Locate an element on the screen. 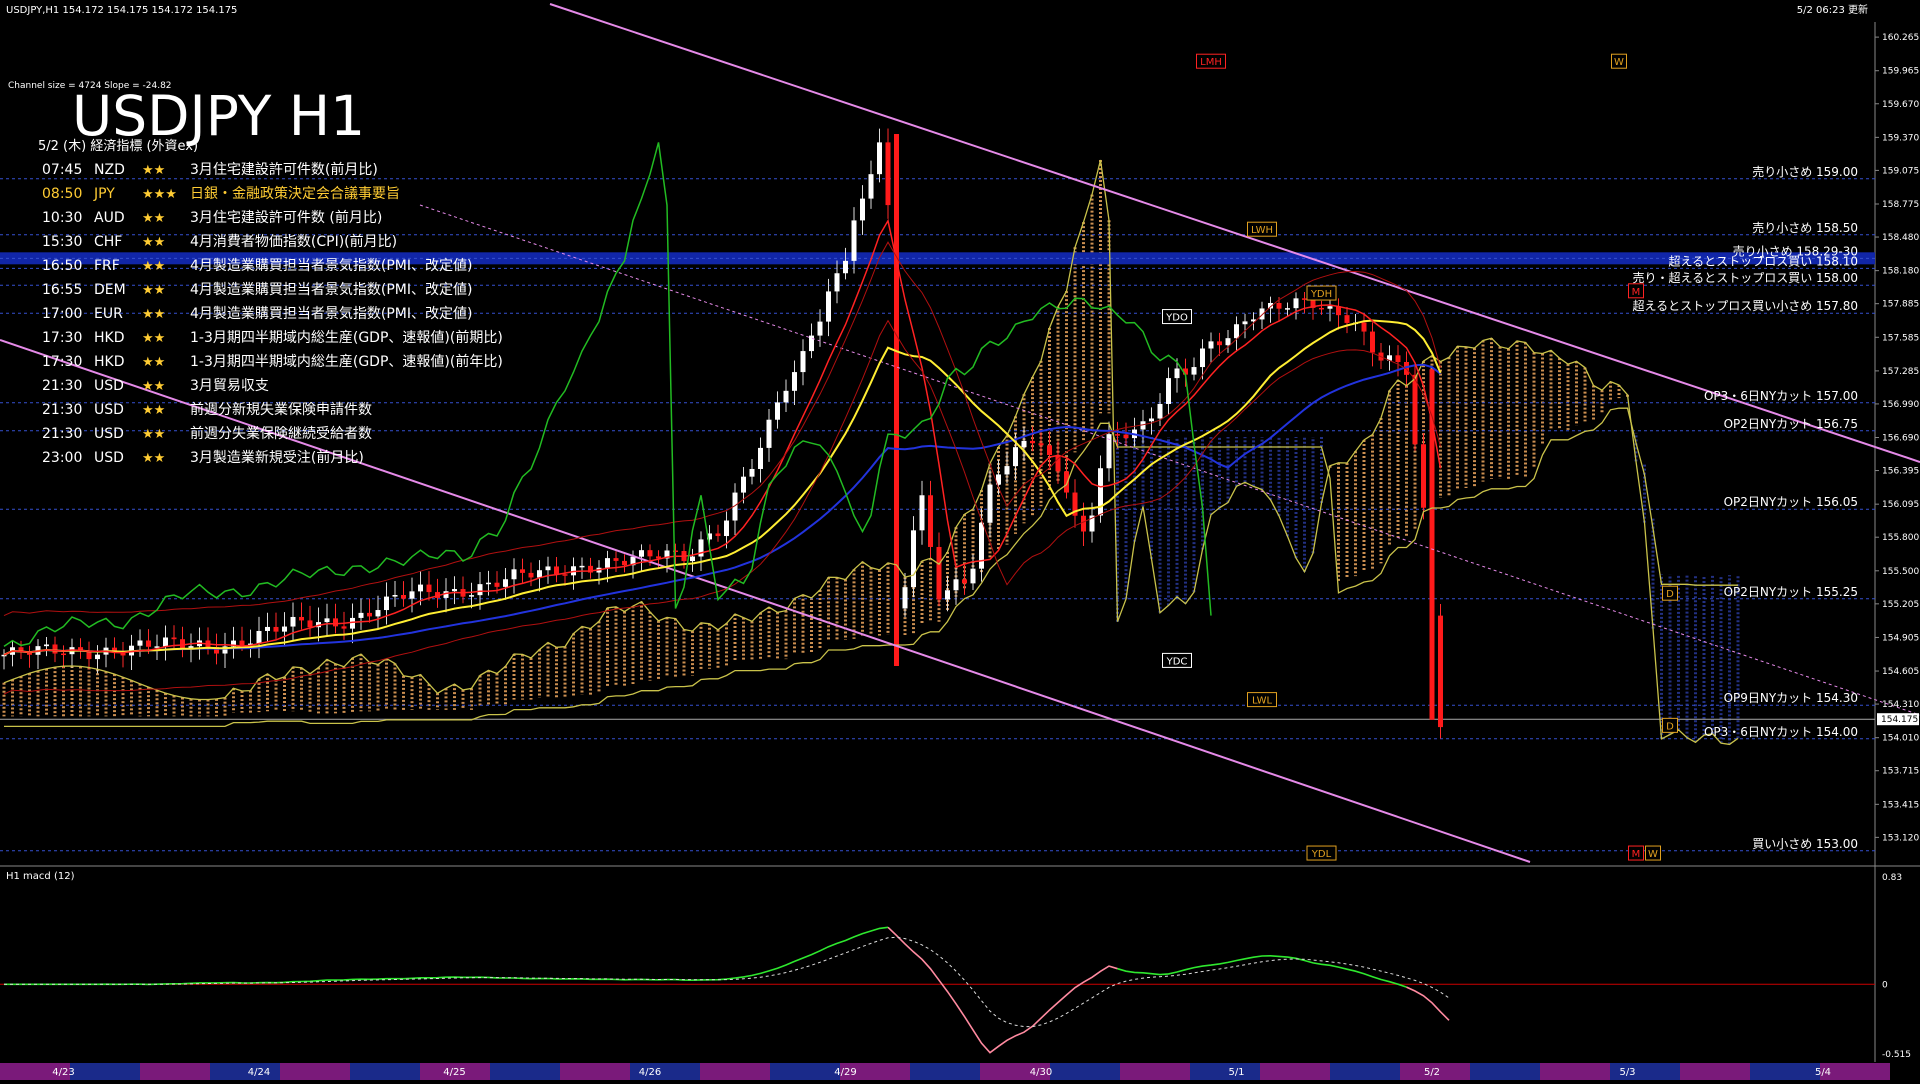 Image resolution: width=1920 pixels, height=1084 pixels. event-row: 10:30 AUD ★★ 3月住宅建設許可件数 (前月比) is located at coordinates (212, 217).